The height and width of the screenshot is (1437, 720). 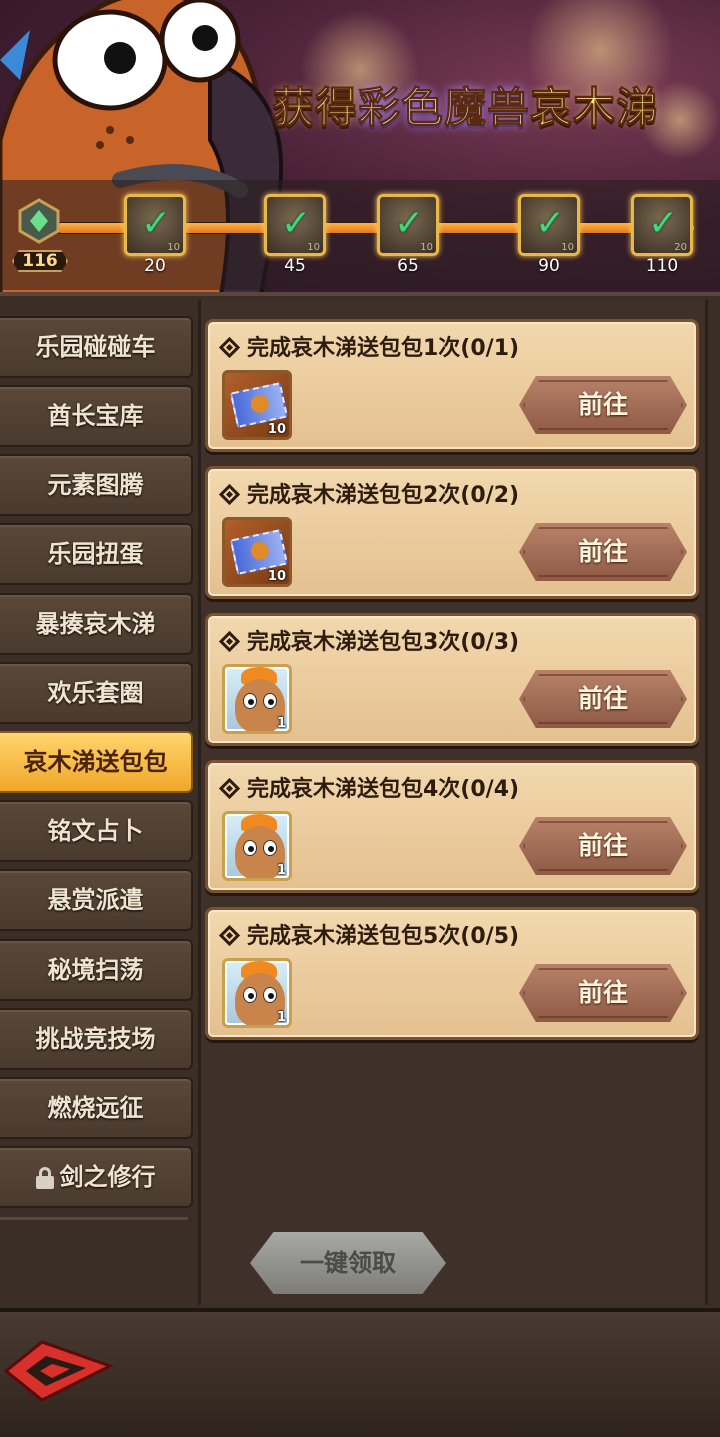 What do you see at coordinates (452, 385) in the screenshot?
I see `task-card: 完成哀木涕送包包1次(0/1) 10 前往` at bounding box center [452, 385].